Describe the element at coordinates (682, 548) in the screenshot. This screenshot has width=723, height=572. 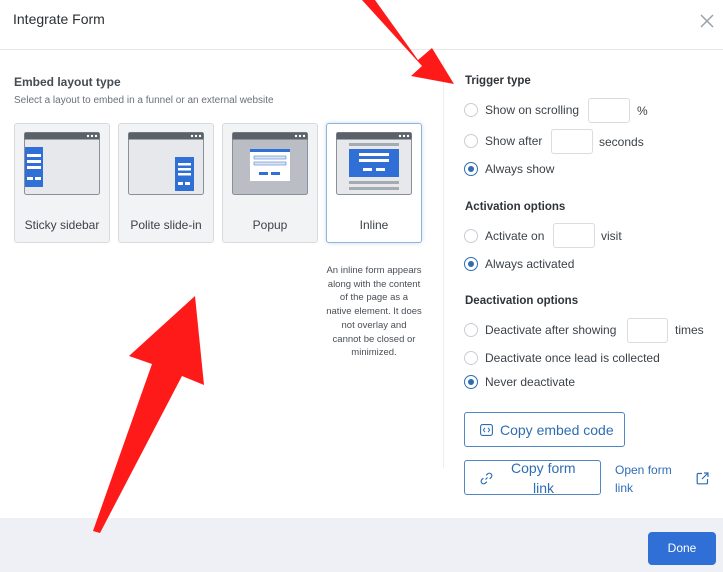
I see `done-button: Done` at that location.